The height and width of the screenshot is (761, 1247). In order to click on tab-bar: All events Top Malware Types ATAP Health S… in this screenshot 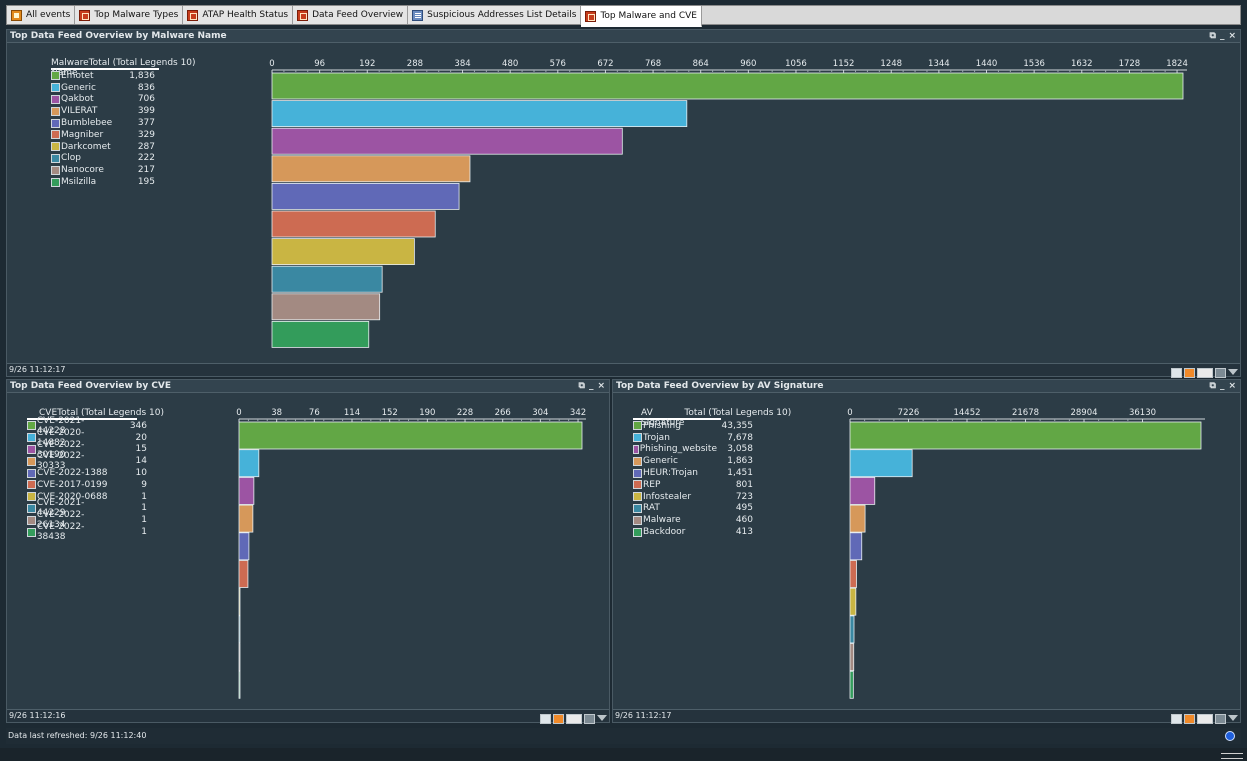, I will do `click(623, 16)`.